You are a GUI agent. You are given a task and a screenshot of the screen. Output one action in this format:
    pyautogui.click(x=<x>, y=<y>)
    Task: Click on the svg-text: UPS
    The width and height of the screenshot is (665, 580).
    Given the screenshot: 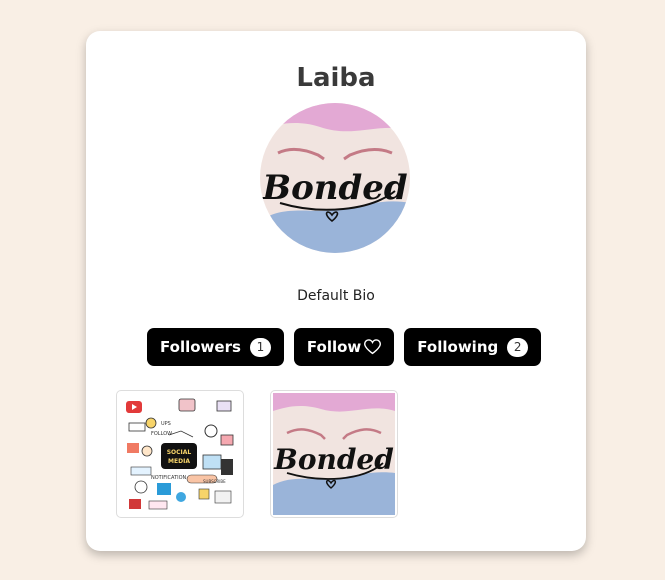 What is the action you would take?
    pyautogui.click(x=166, y=424)
    